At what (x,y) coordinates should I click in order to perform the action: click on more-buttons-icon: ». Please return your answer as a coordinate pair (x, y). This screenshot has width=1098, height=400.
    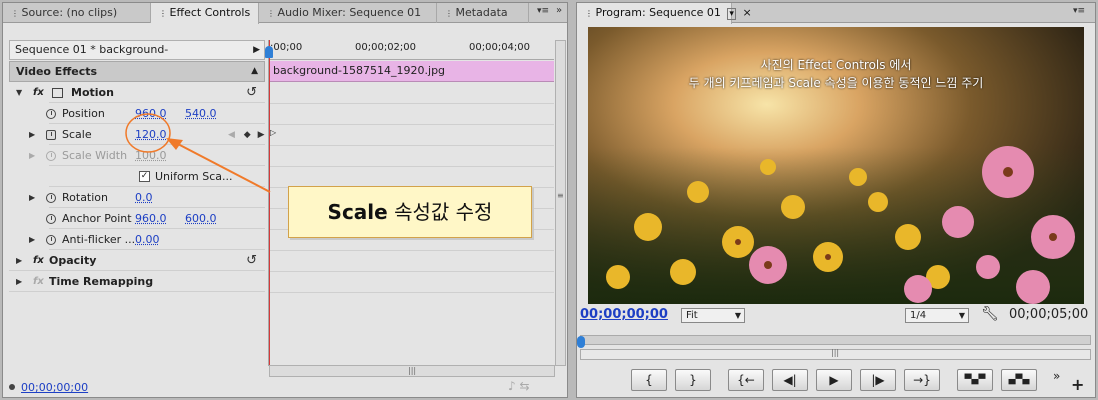
    Looking at the image, I should click on (1056, 376).